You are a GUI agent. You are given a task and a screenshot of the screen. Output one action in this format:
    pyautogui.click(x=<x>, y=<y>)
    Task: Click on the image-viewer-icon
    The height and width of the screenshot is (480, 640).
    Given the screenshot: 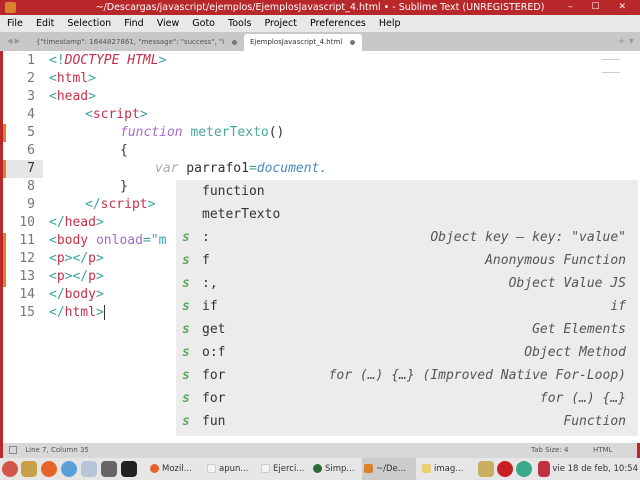 What is the action you would take?
    pyautogui.click(x=426, y=468)
    